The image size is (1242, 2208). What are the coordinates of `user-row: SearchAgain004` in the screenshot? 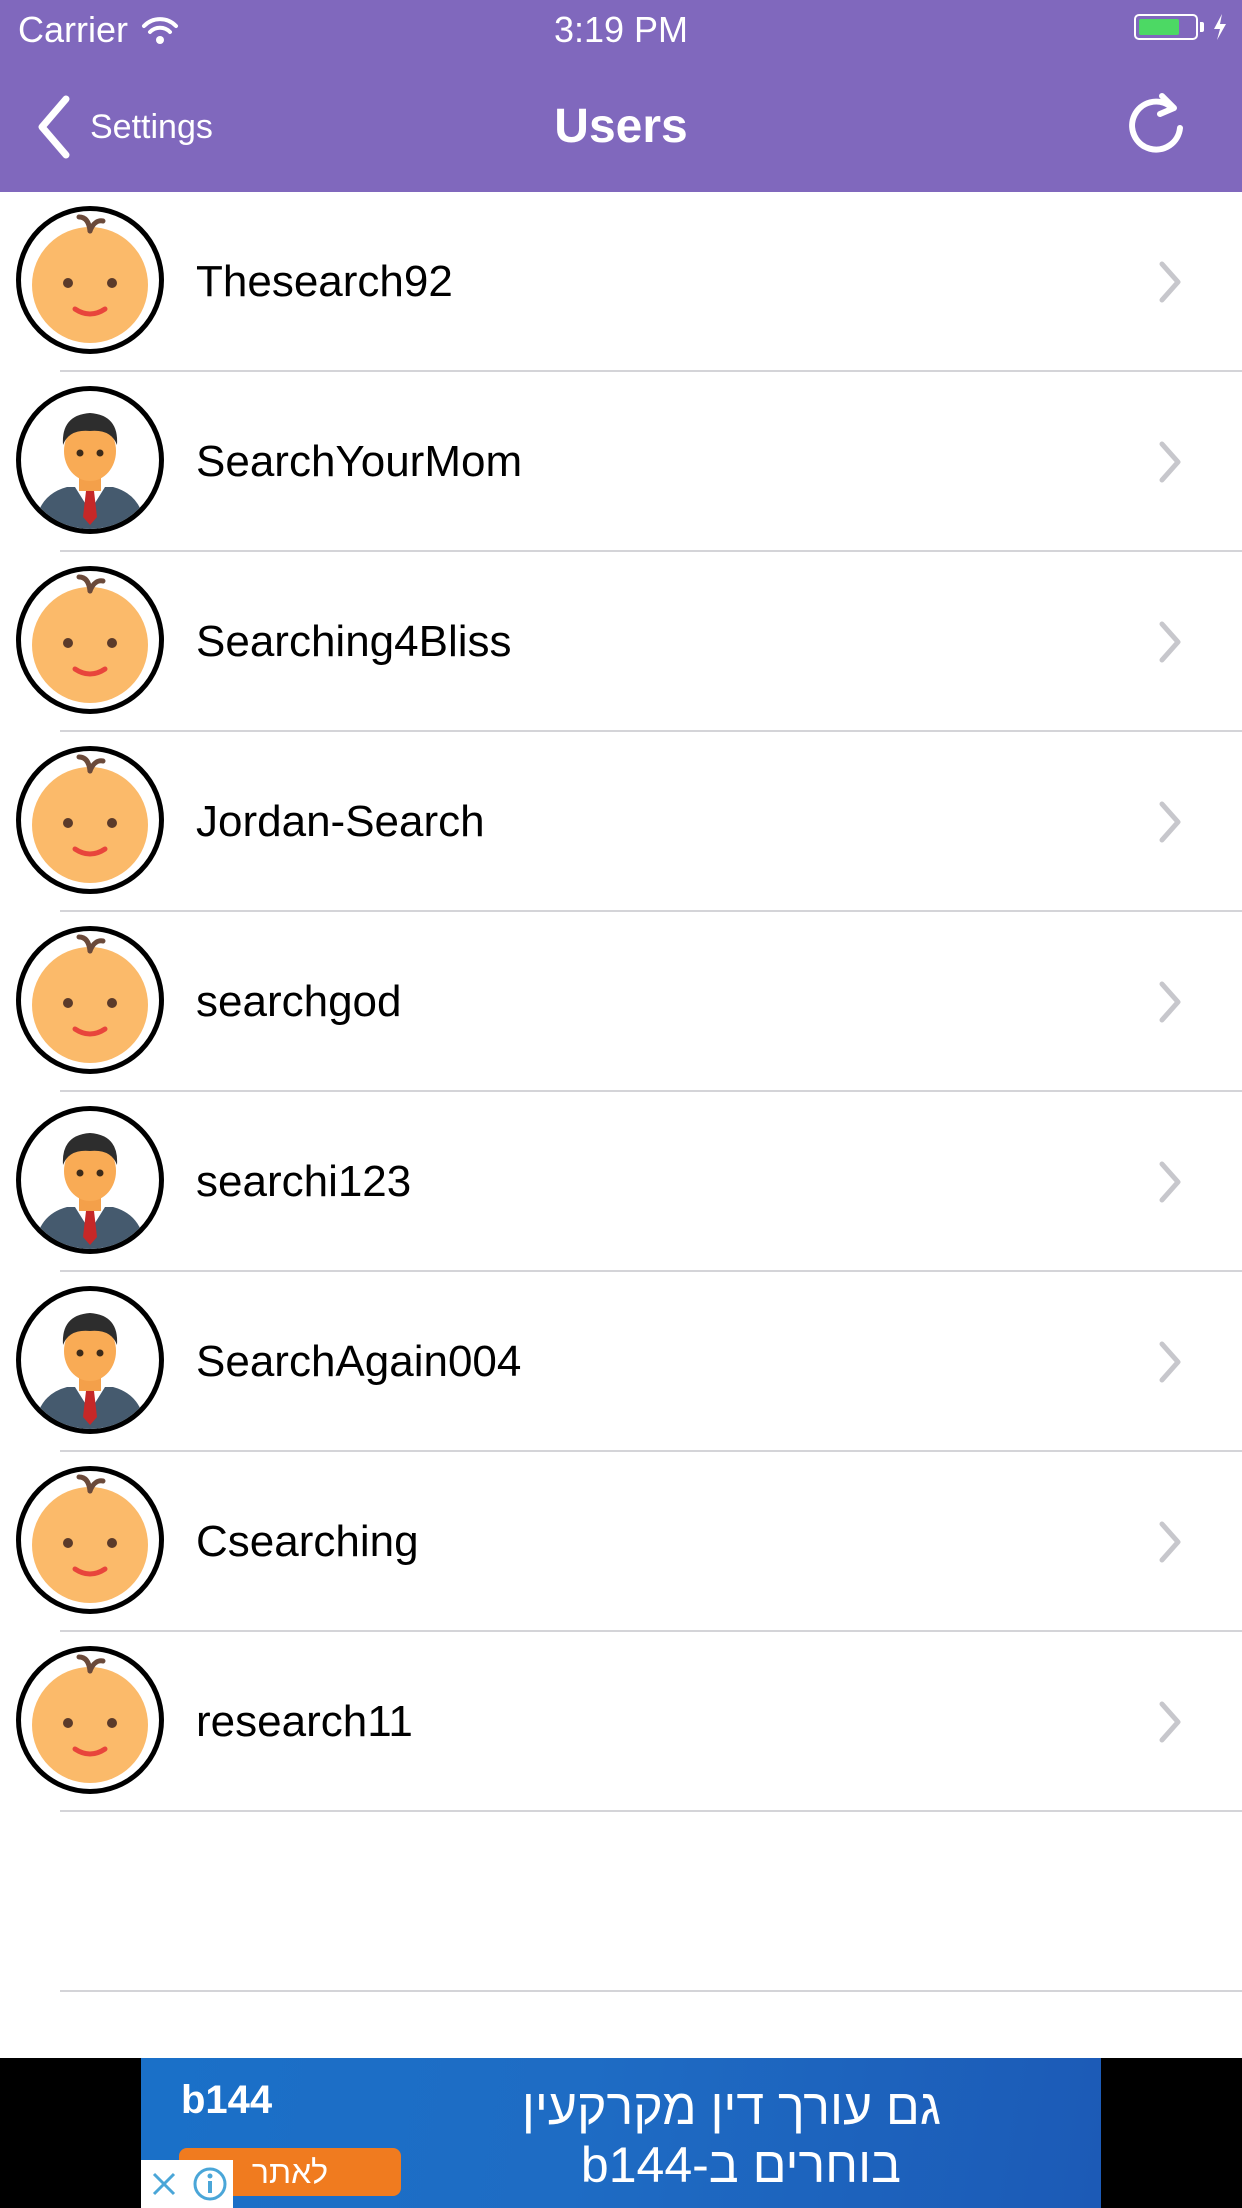 It's located at (621, 1362).